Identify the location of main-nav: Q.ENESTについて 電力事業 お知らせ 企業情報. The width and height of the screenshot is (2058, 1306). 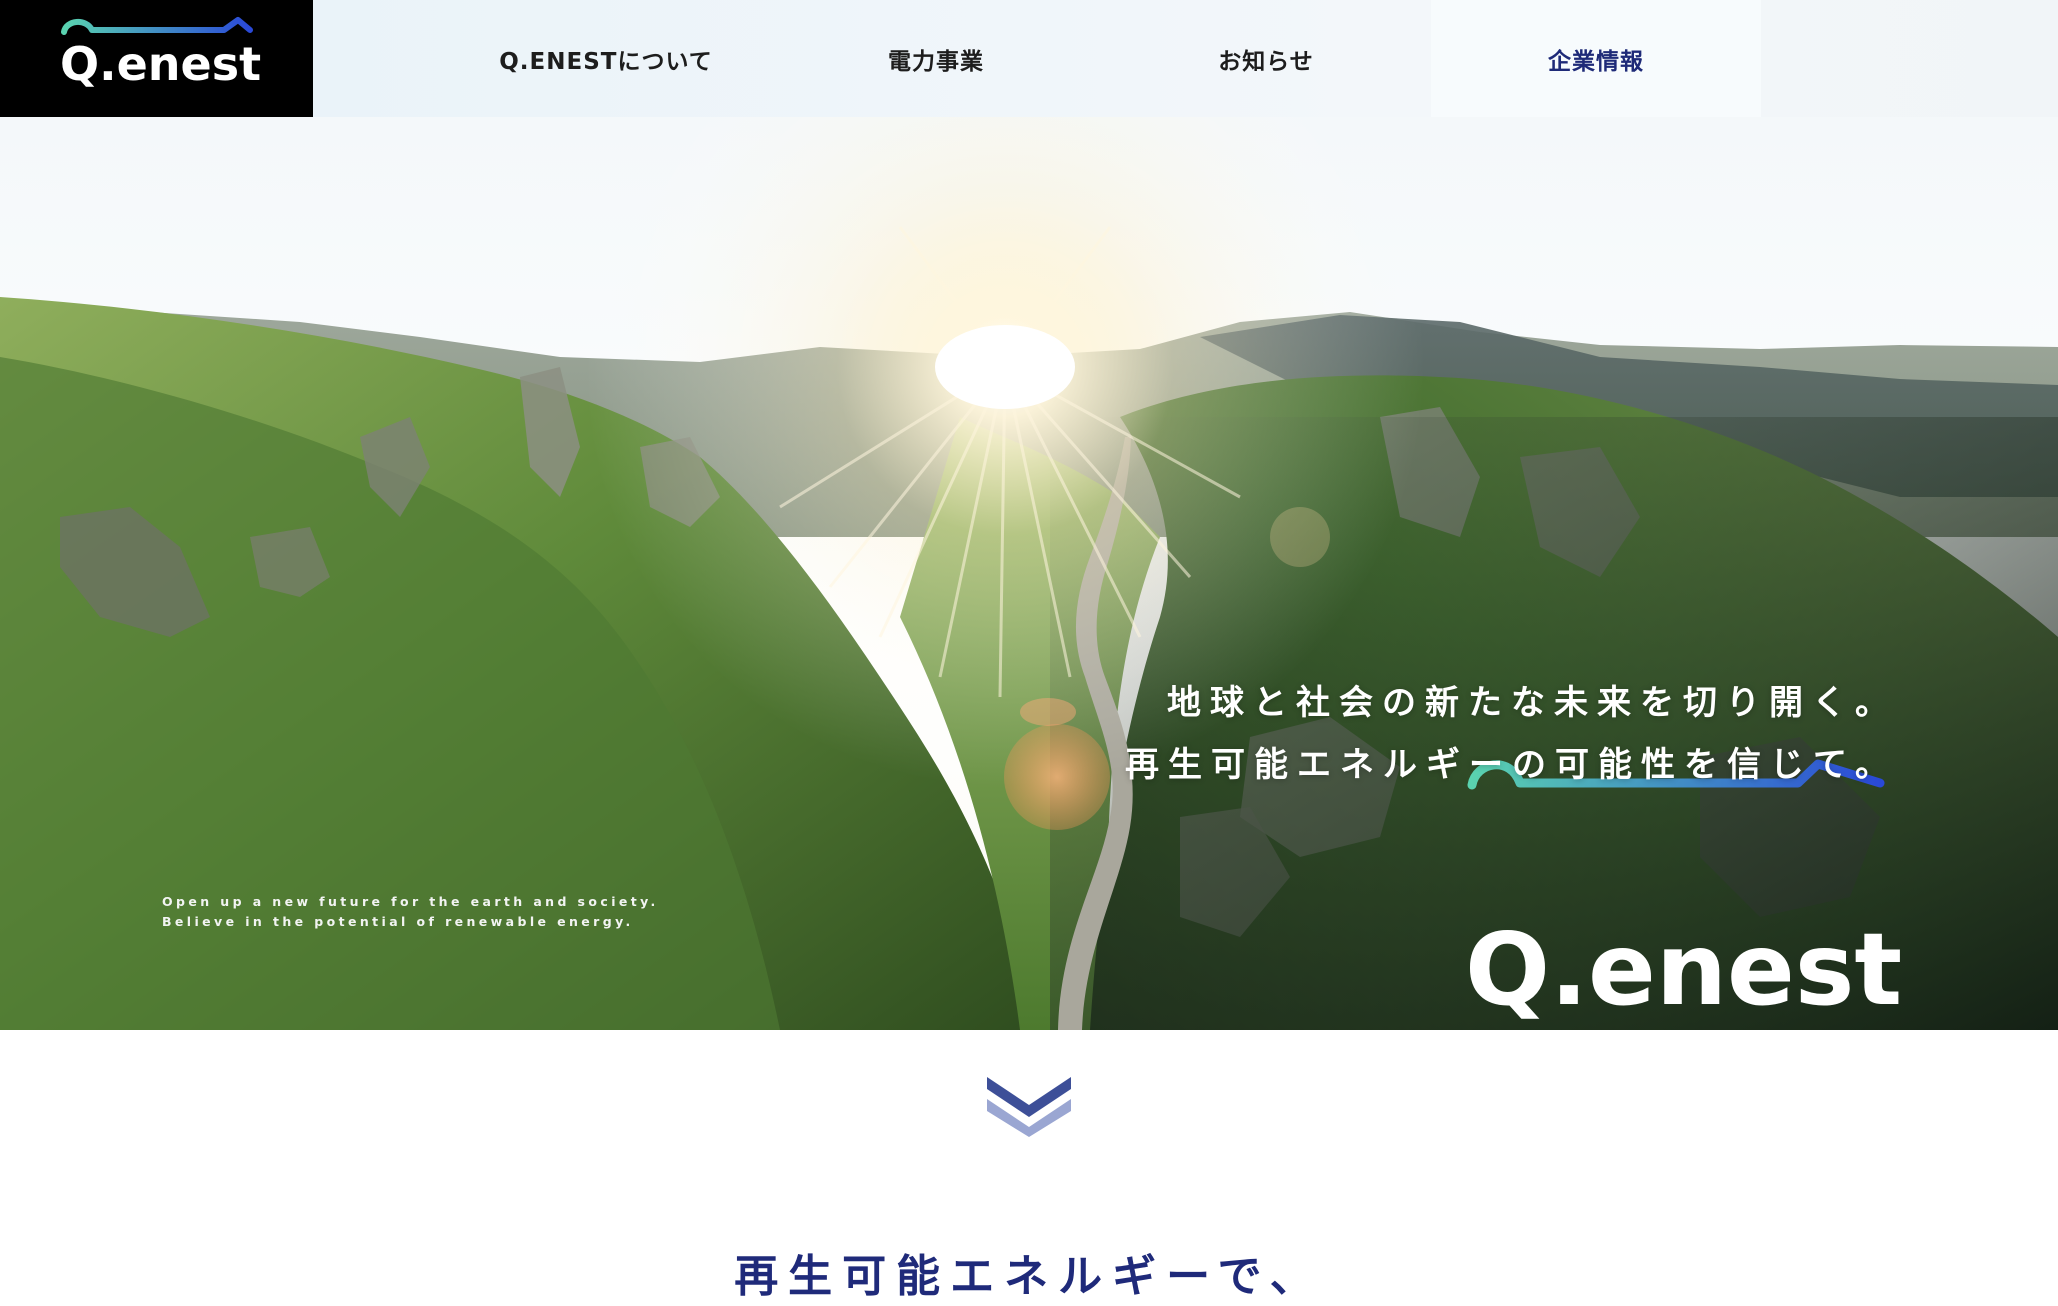
(1185, 58).